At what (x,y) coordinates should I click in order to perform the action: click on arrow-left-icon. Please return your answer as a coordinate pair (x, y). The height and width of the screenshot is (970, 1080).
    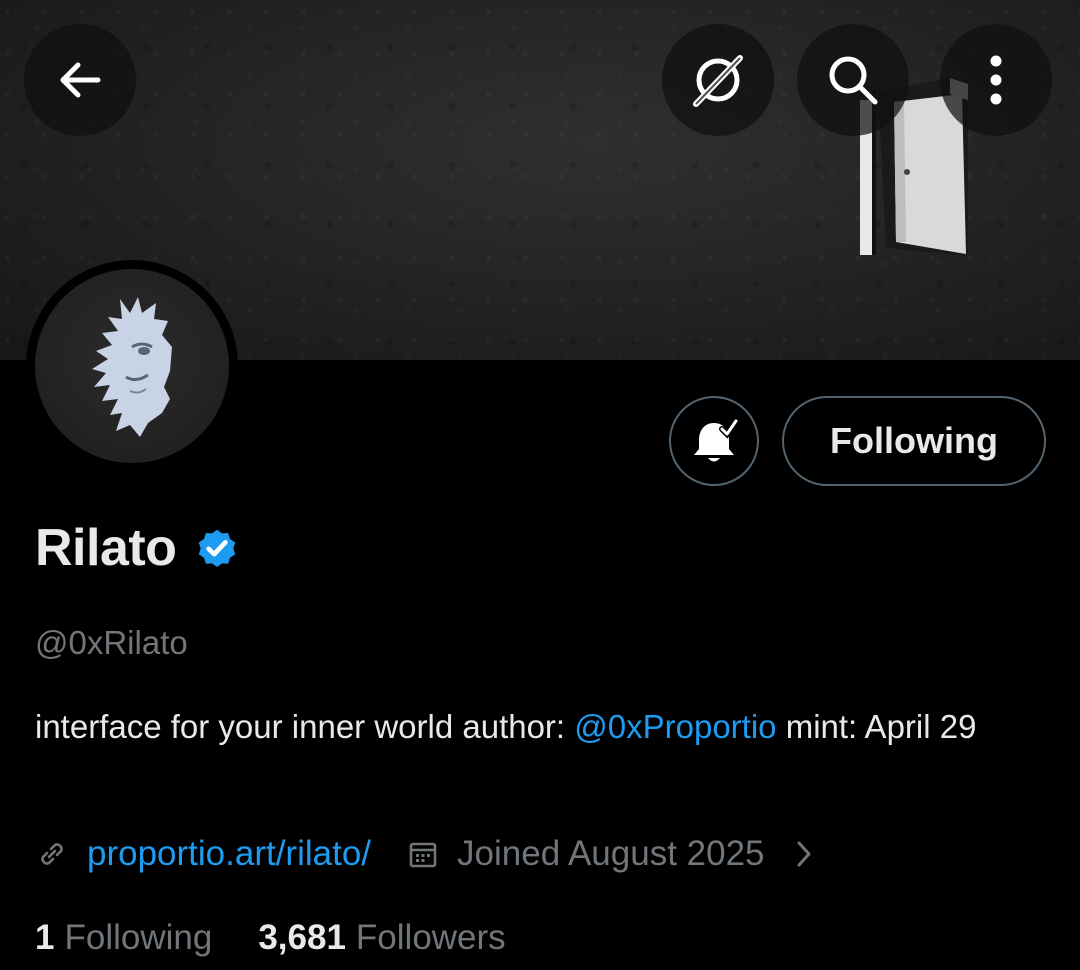
    Looking at the image, I should click on (80, 80).